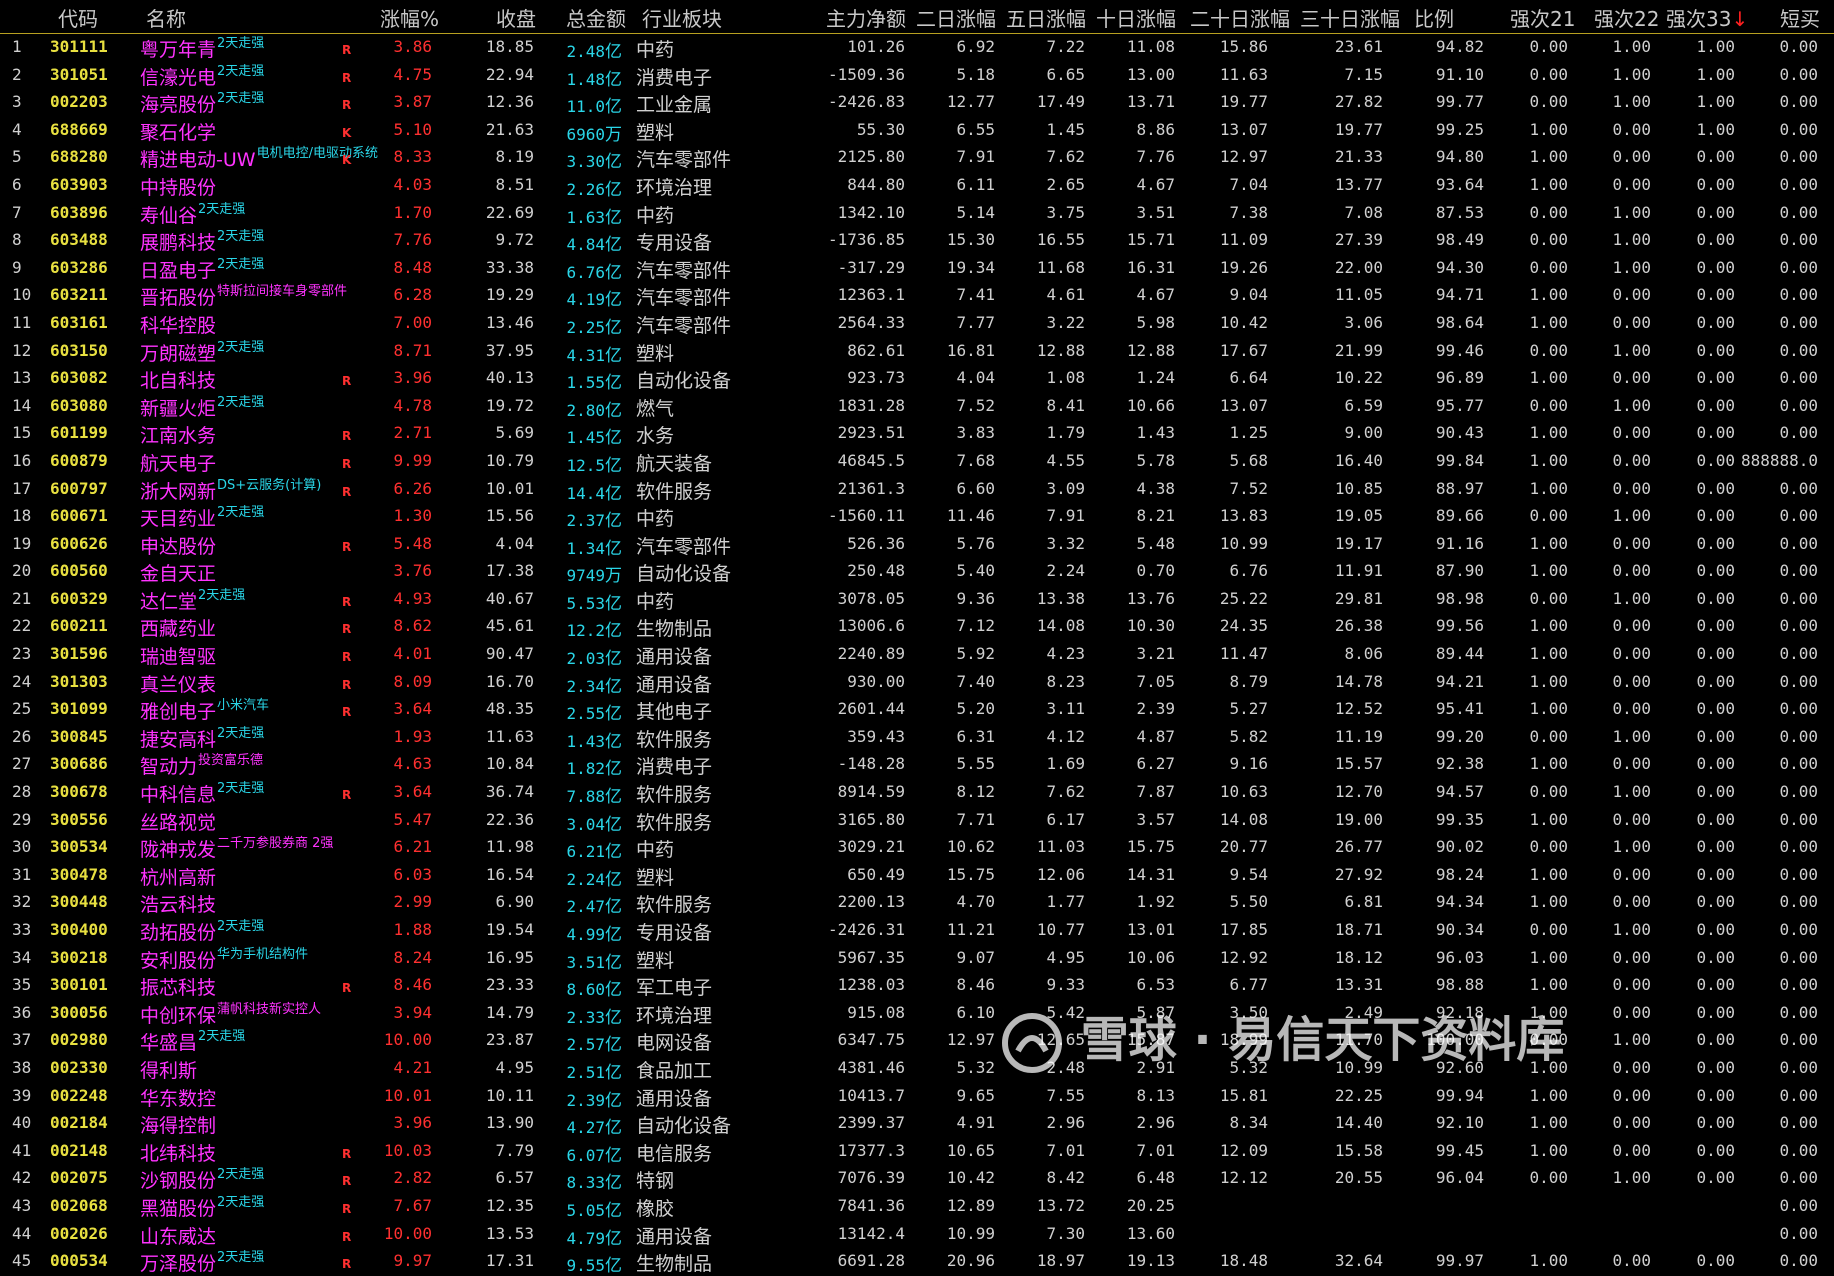 Image resolution: width=1834 pixels, height=1276 pixels. Describe the element at coordinates (178, 738) in the screenshot. I see `stock-name: 捷安高科` at that location.